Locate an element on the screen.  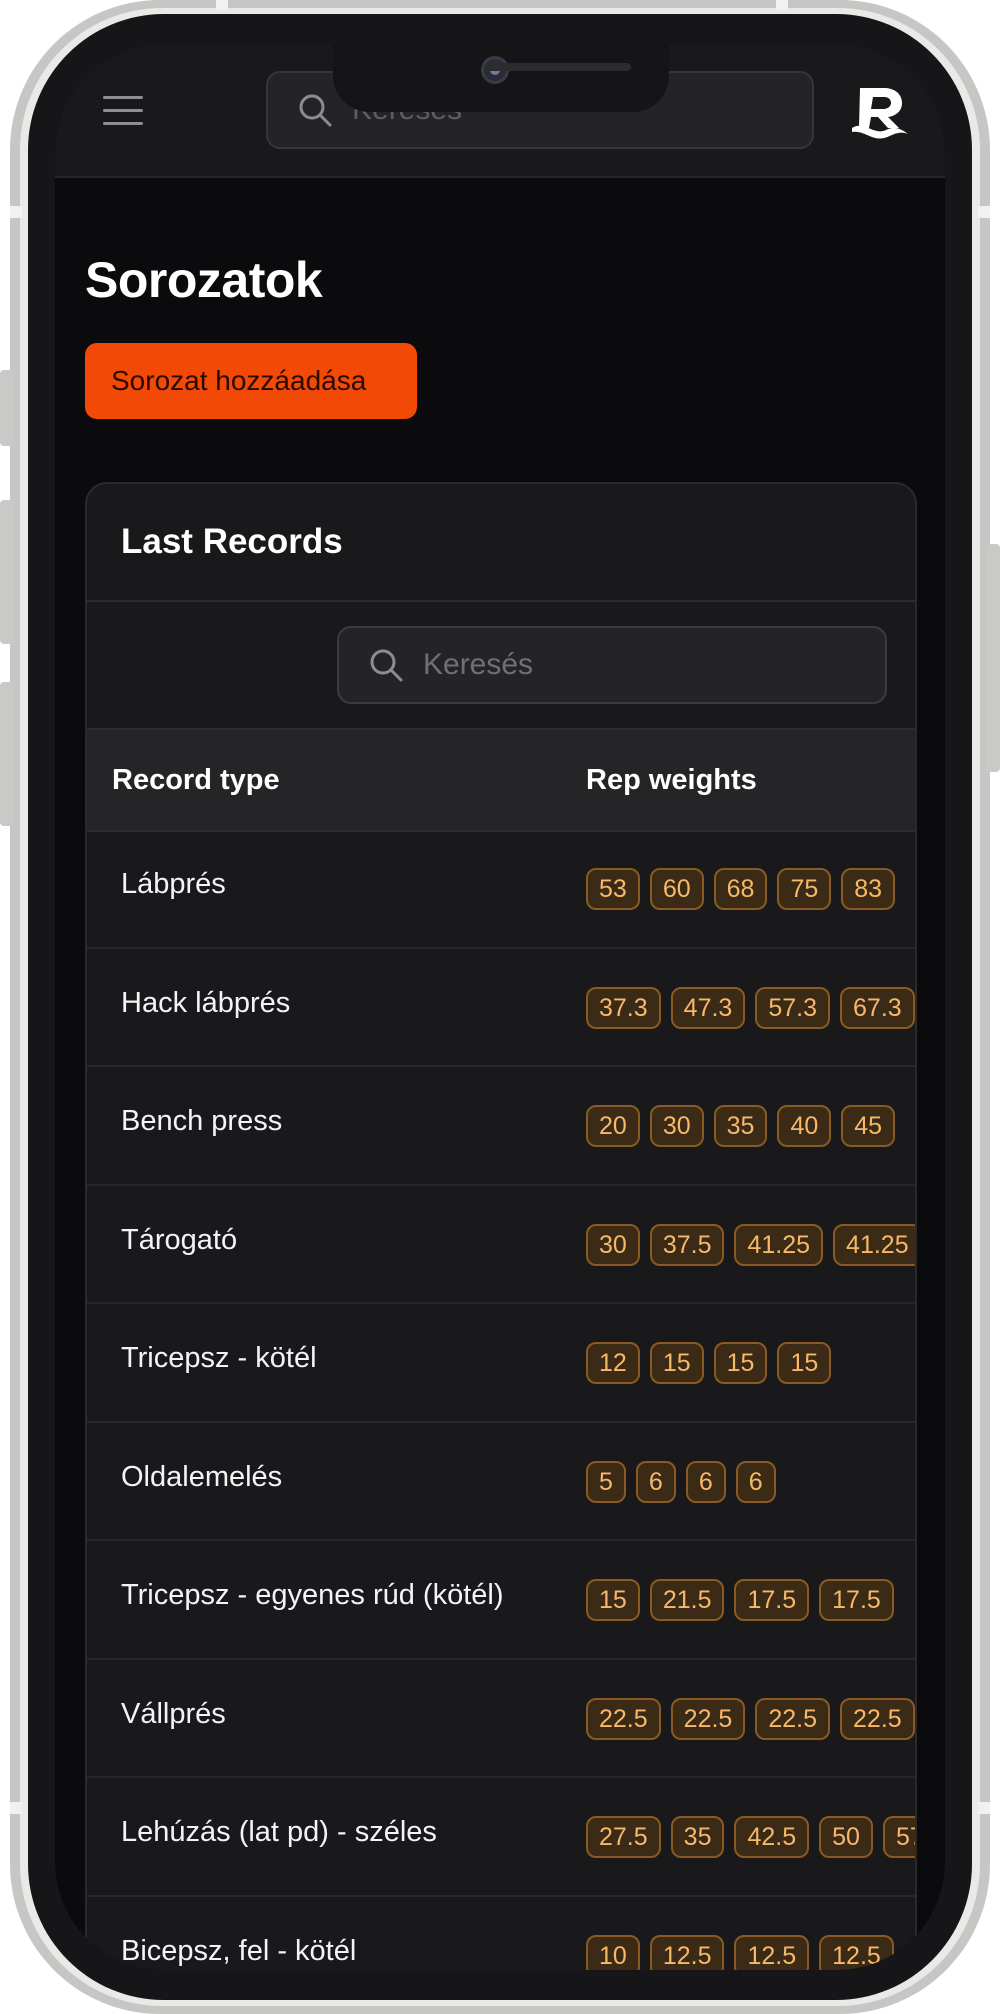
record-type-name: Vállprés is located at coordinates (173, 1713).